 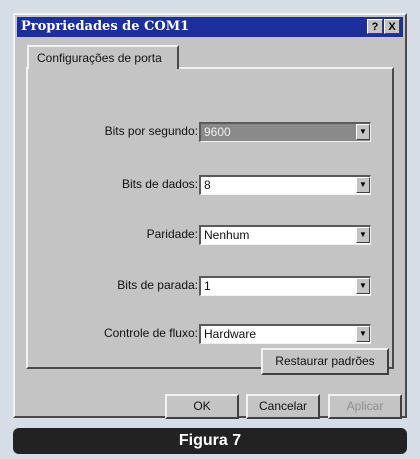 What do you see at coordinates (392, 26) in the screenshot?
I see `close-button: X` at bounding box center [392, 26].